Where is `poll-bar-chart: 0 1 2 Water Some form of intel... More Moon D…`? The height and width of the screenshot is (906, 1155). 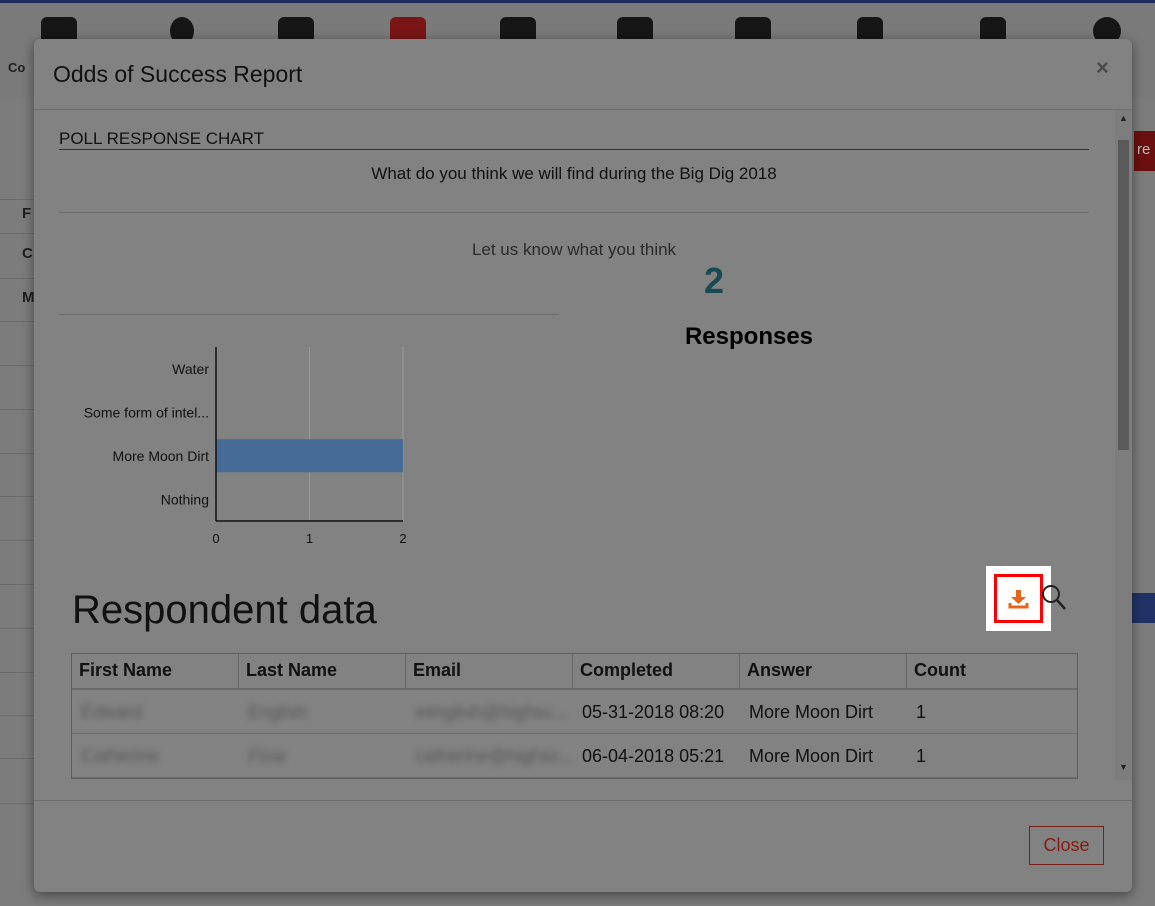
poll-bar-chart: 0 1 2 Water Some form of intel... More Moon D… is located at coordinates (244, 447).